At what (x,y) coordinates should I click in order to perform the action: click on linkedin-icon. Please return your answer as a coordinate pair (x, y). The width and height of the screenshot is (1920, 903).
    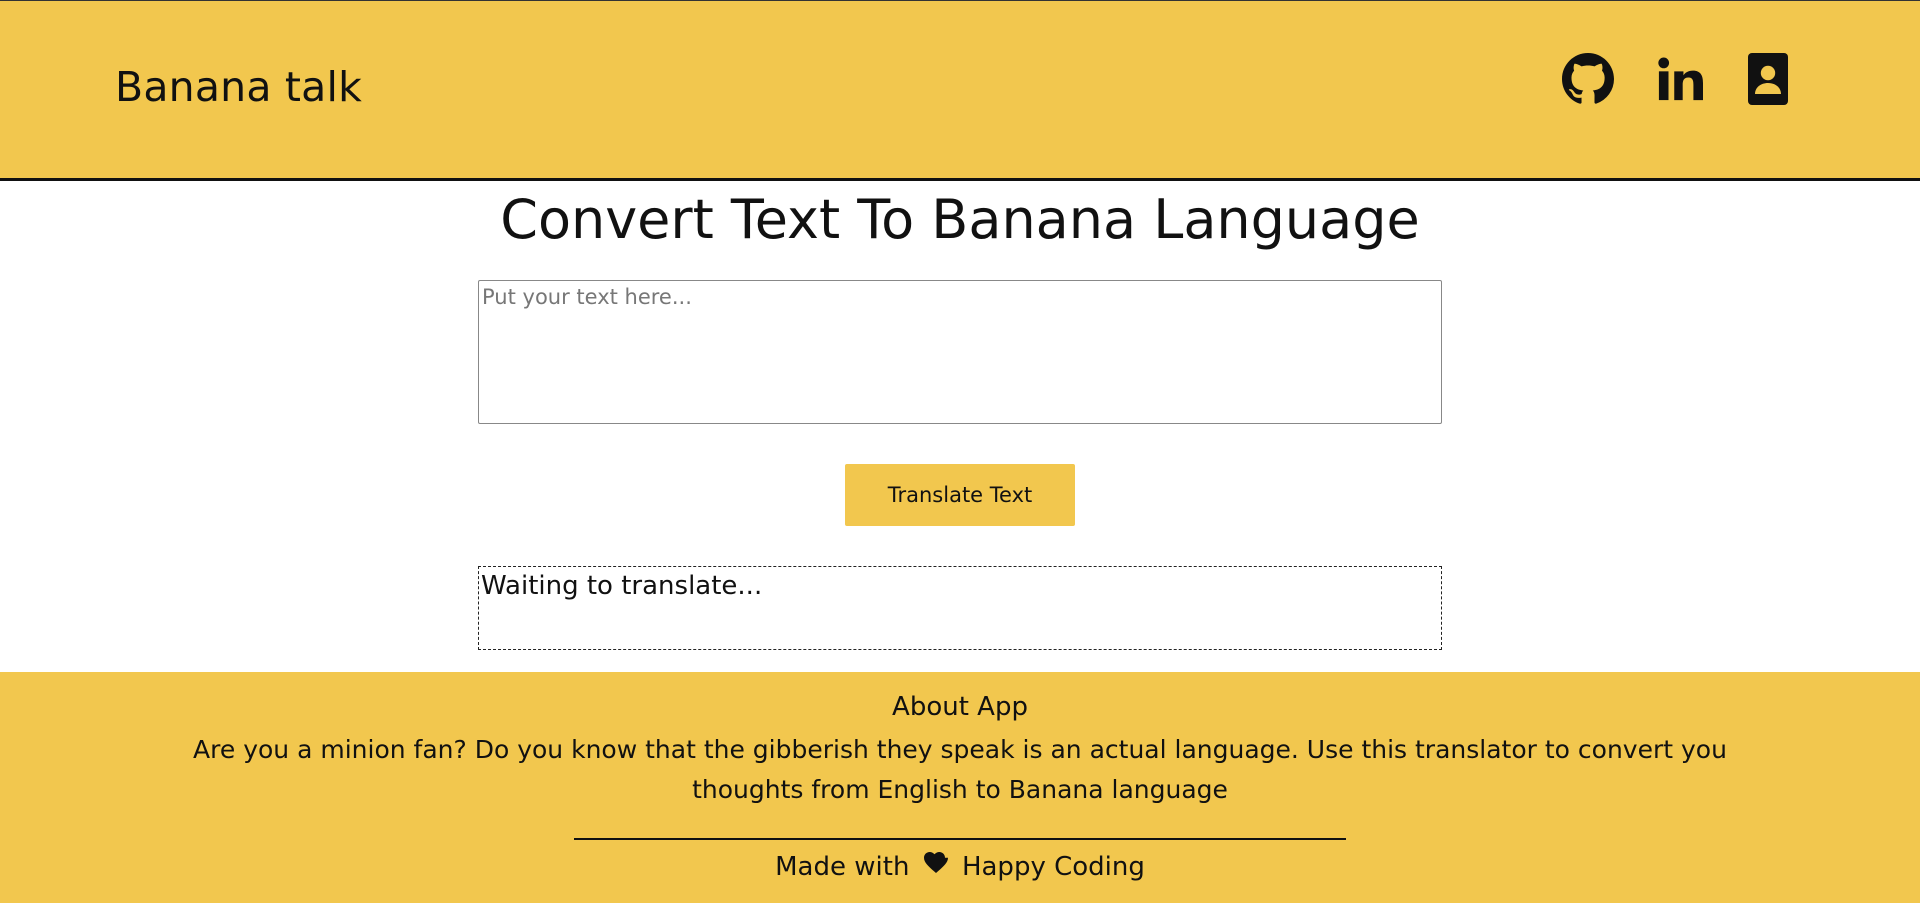
    Looking at the image, I should click on (1680, 79).